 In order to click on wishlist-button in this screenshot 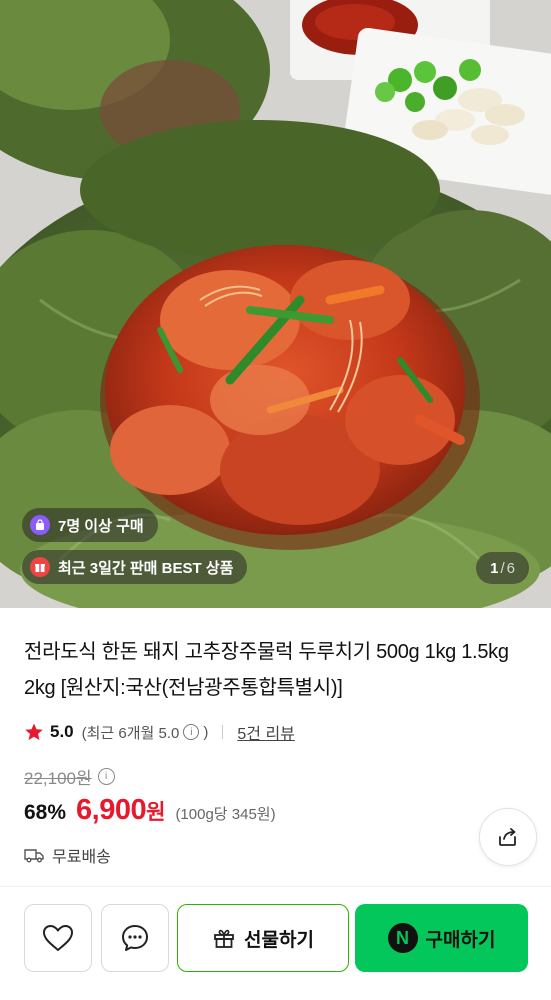, I will do `click(58, 938)`.